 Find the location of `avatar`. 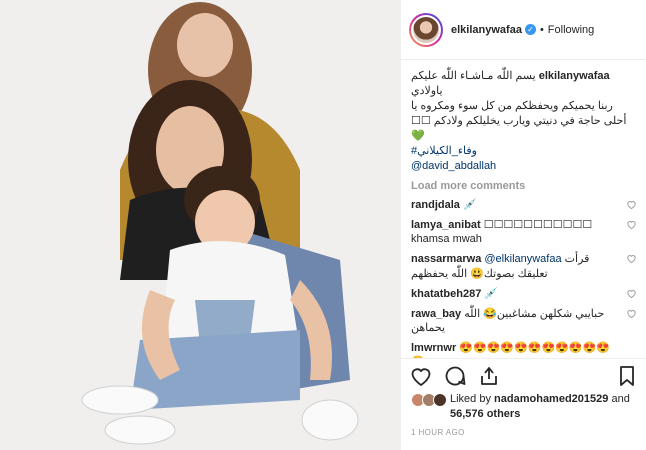

avatar is located at coordinates (426, 29).